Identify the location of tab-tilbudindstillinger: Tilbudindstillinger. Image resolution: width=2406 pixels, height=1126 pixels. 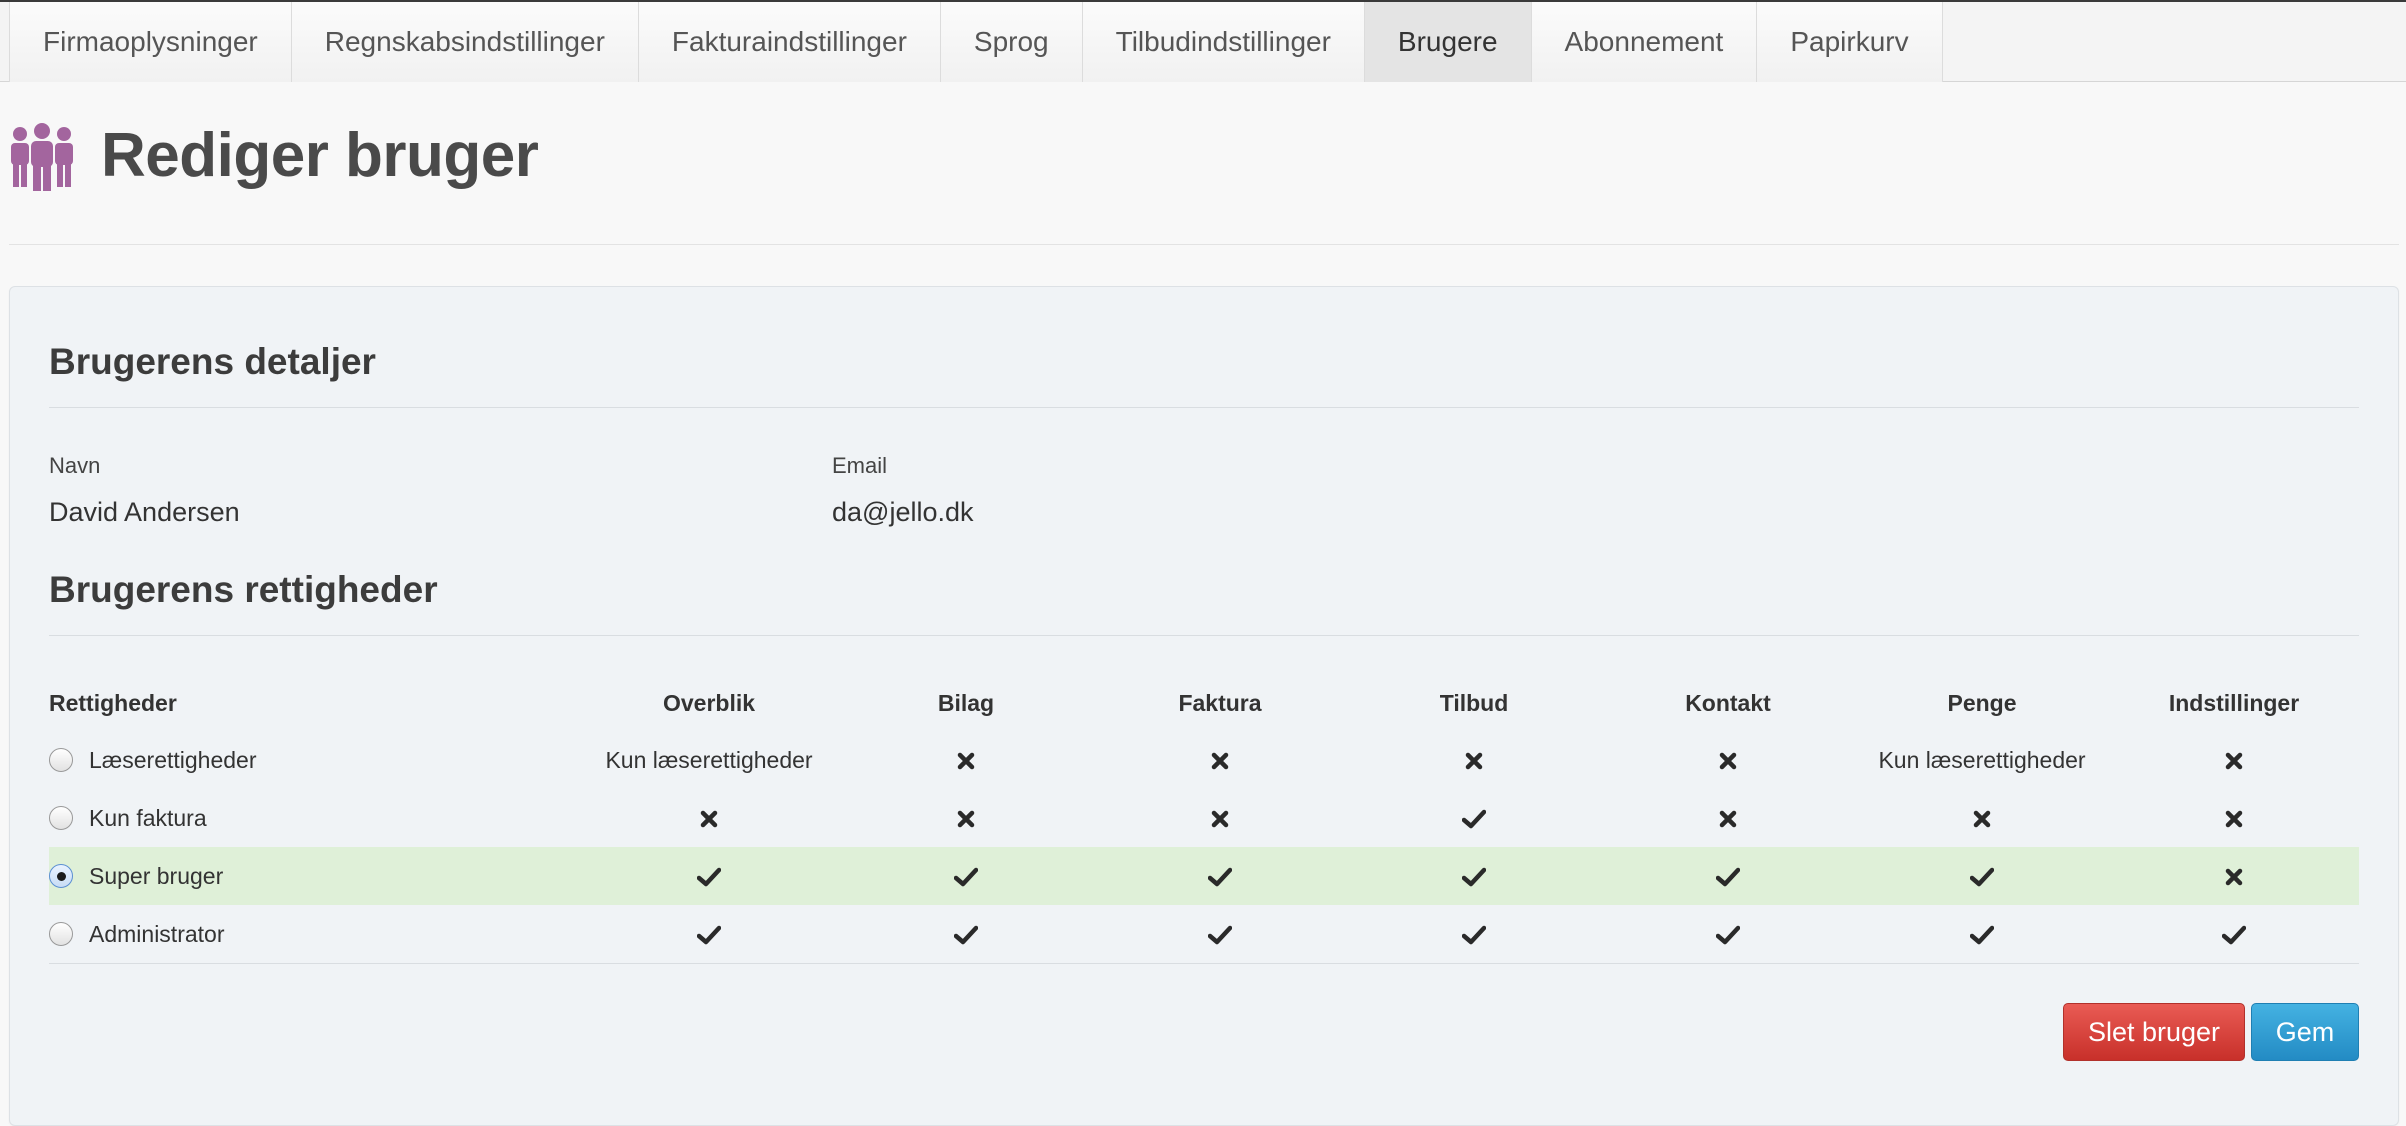
(1222, 42).